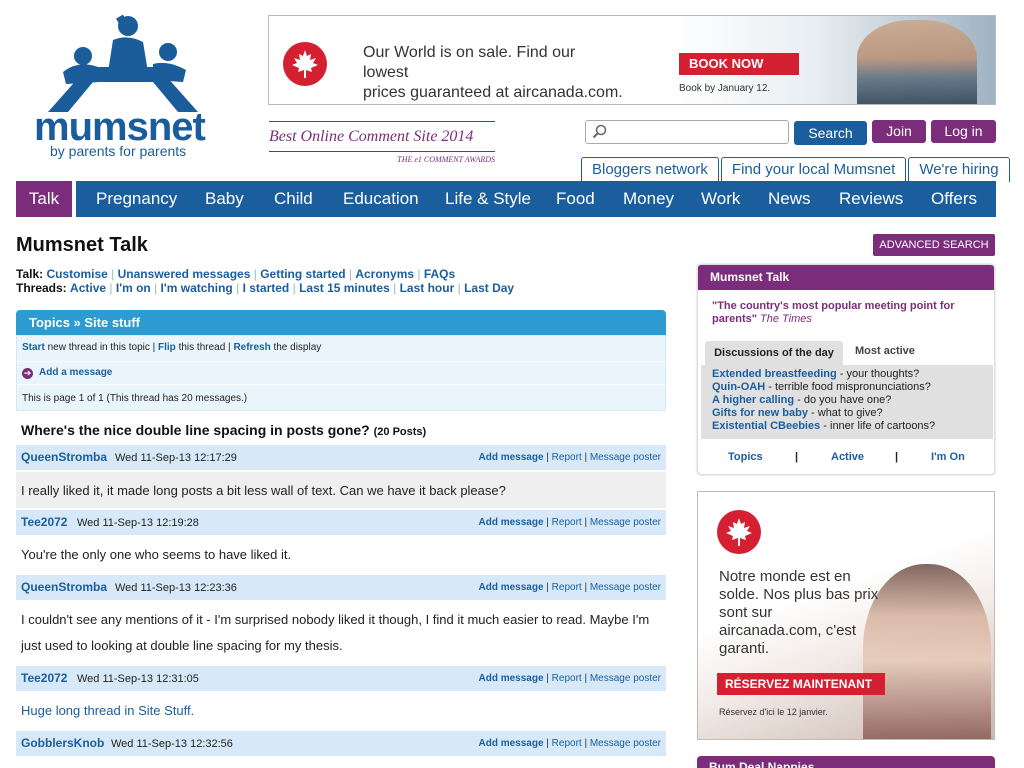  I want to click on nav-item-offers: Offers, so click(954, 199).